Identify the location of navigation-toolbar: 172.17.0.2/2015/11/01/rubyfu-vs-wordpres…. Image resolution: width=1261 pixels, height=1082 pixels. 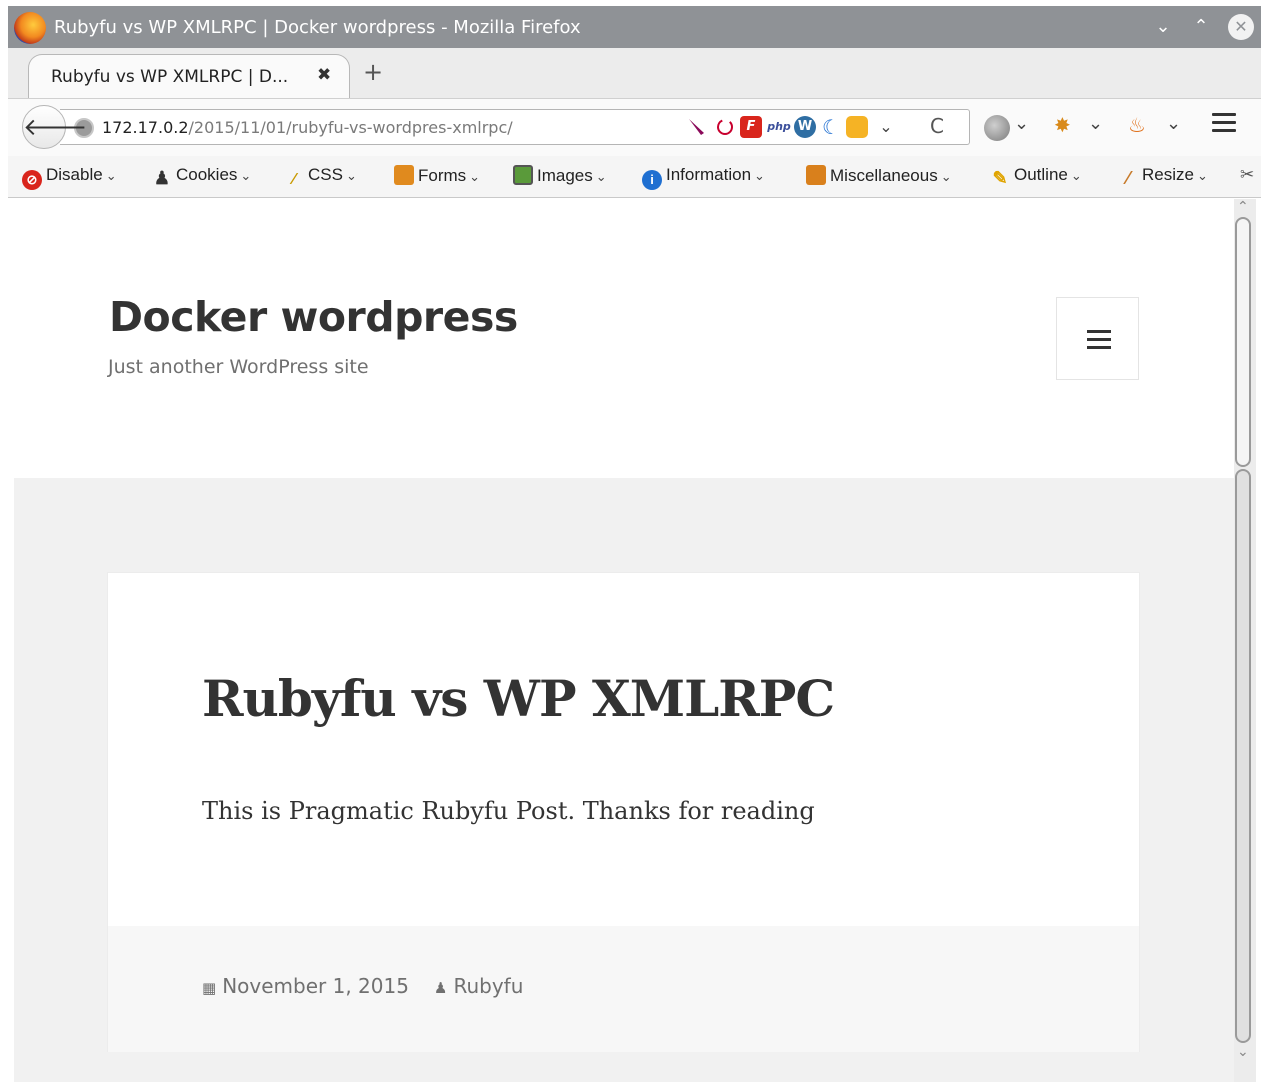
(634, 127).